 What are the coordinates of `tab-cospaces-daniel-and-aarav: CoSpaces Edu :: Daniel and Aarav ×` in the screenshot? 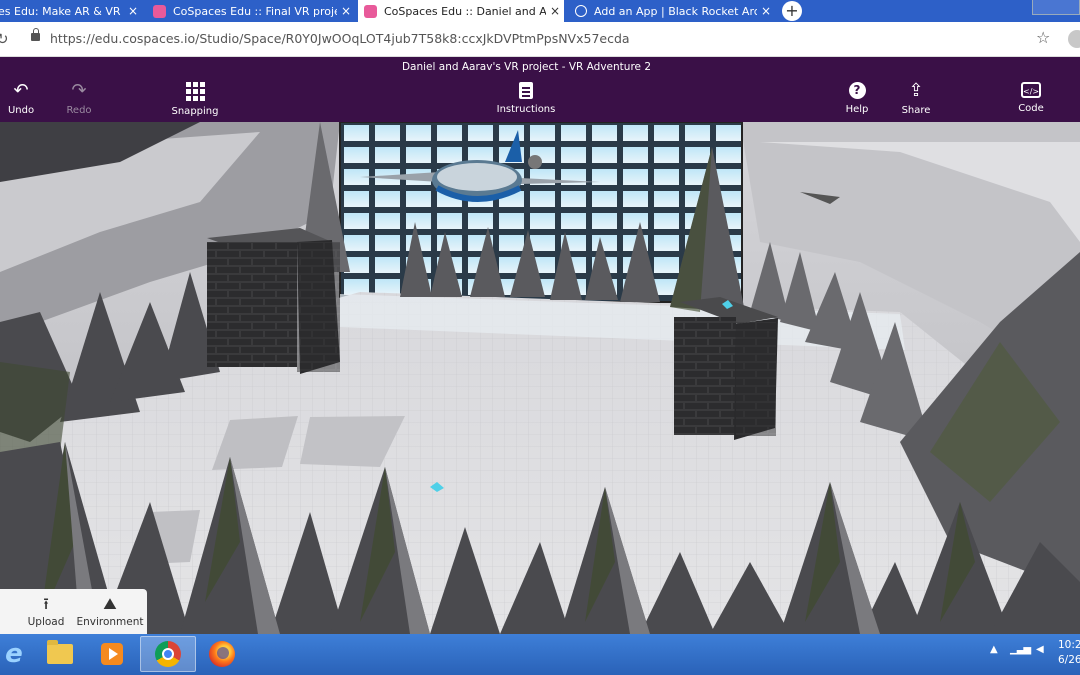 It's located at (461, 11).